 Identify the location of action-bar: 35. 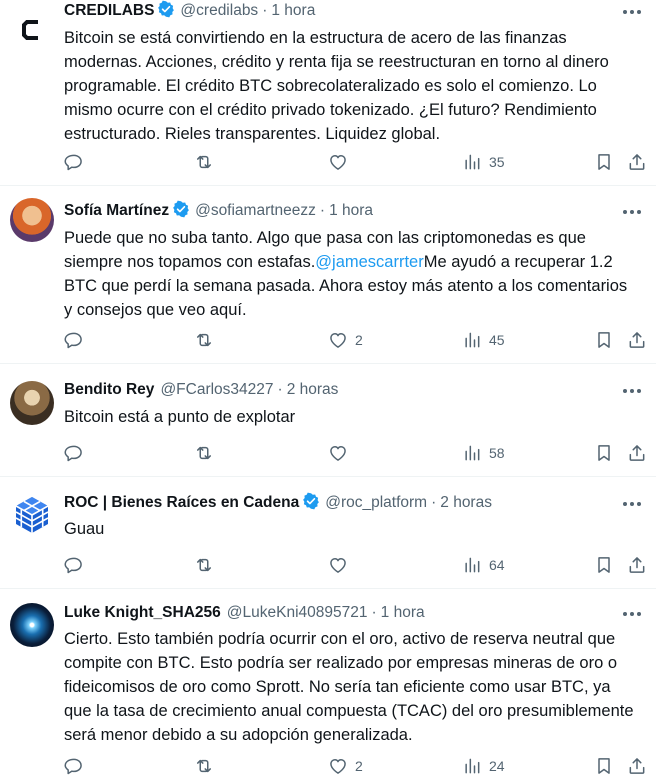
(355, 162).